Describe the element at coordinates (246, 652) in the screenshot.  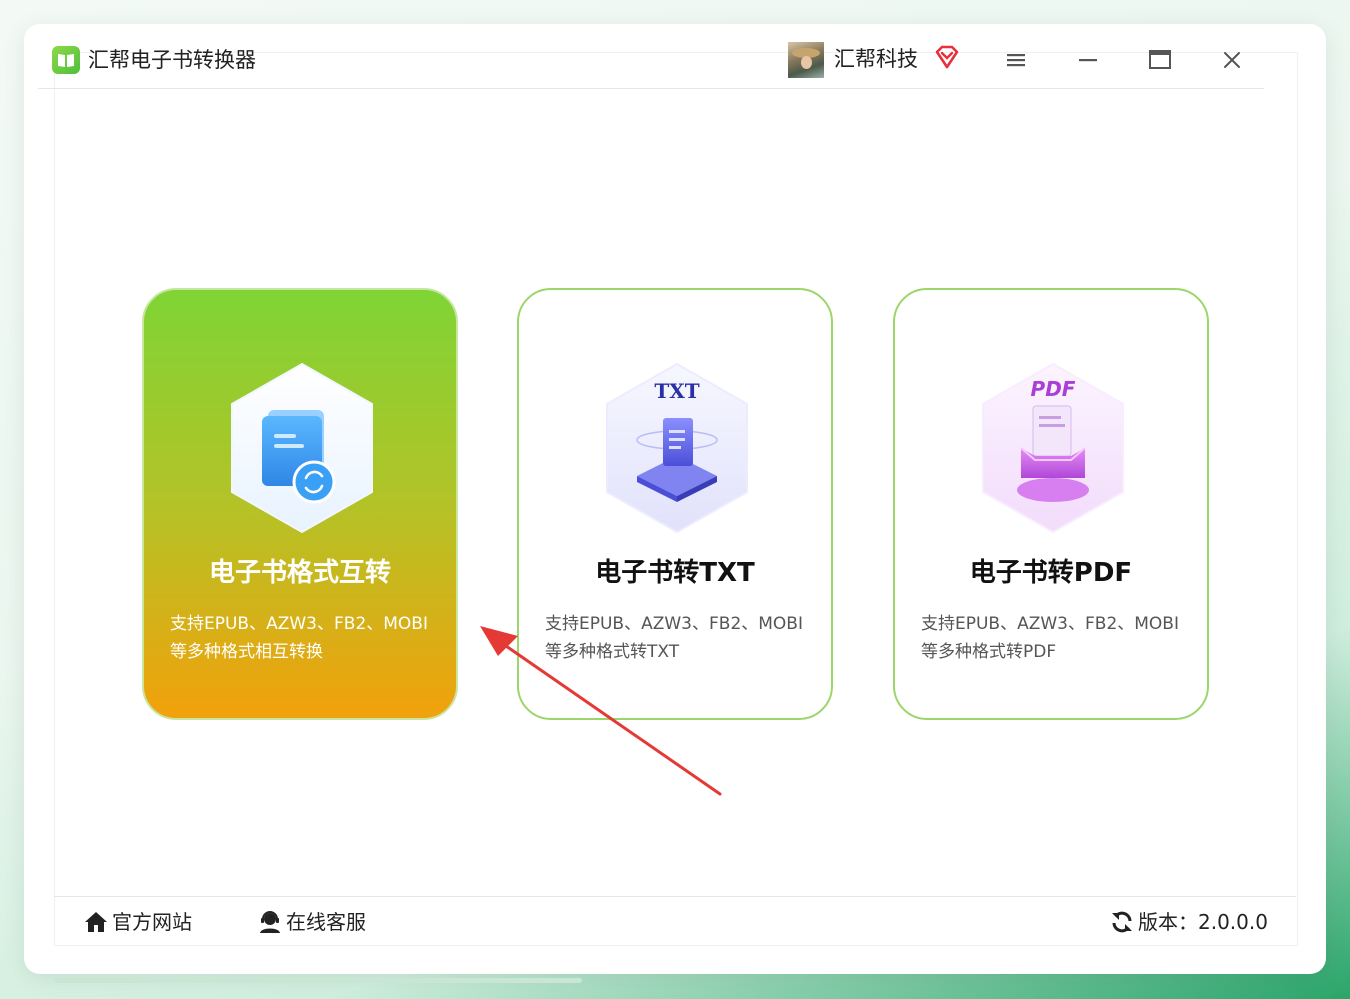
I see `card-desc-line: 等多种格式相互转换` at that location.